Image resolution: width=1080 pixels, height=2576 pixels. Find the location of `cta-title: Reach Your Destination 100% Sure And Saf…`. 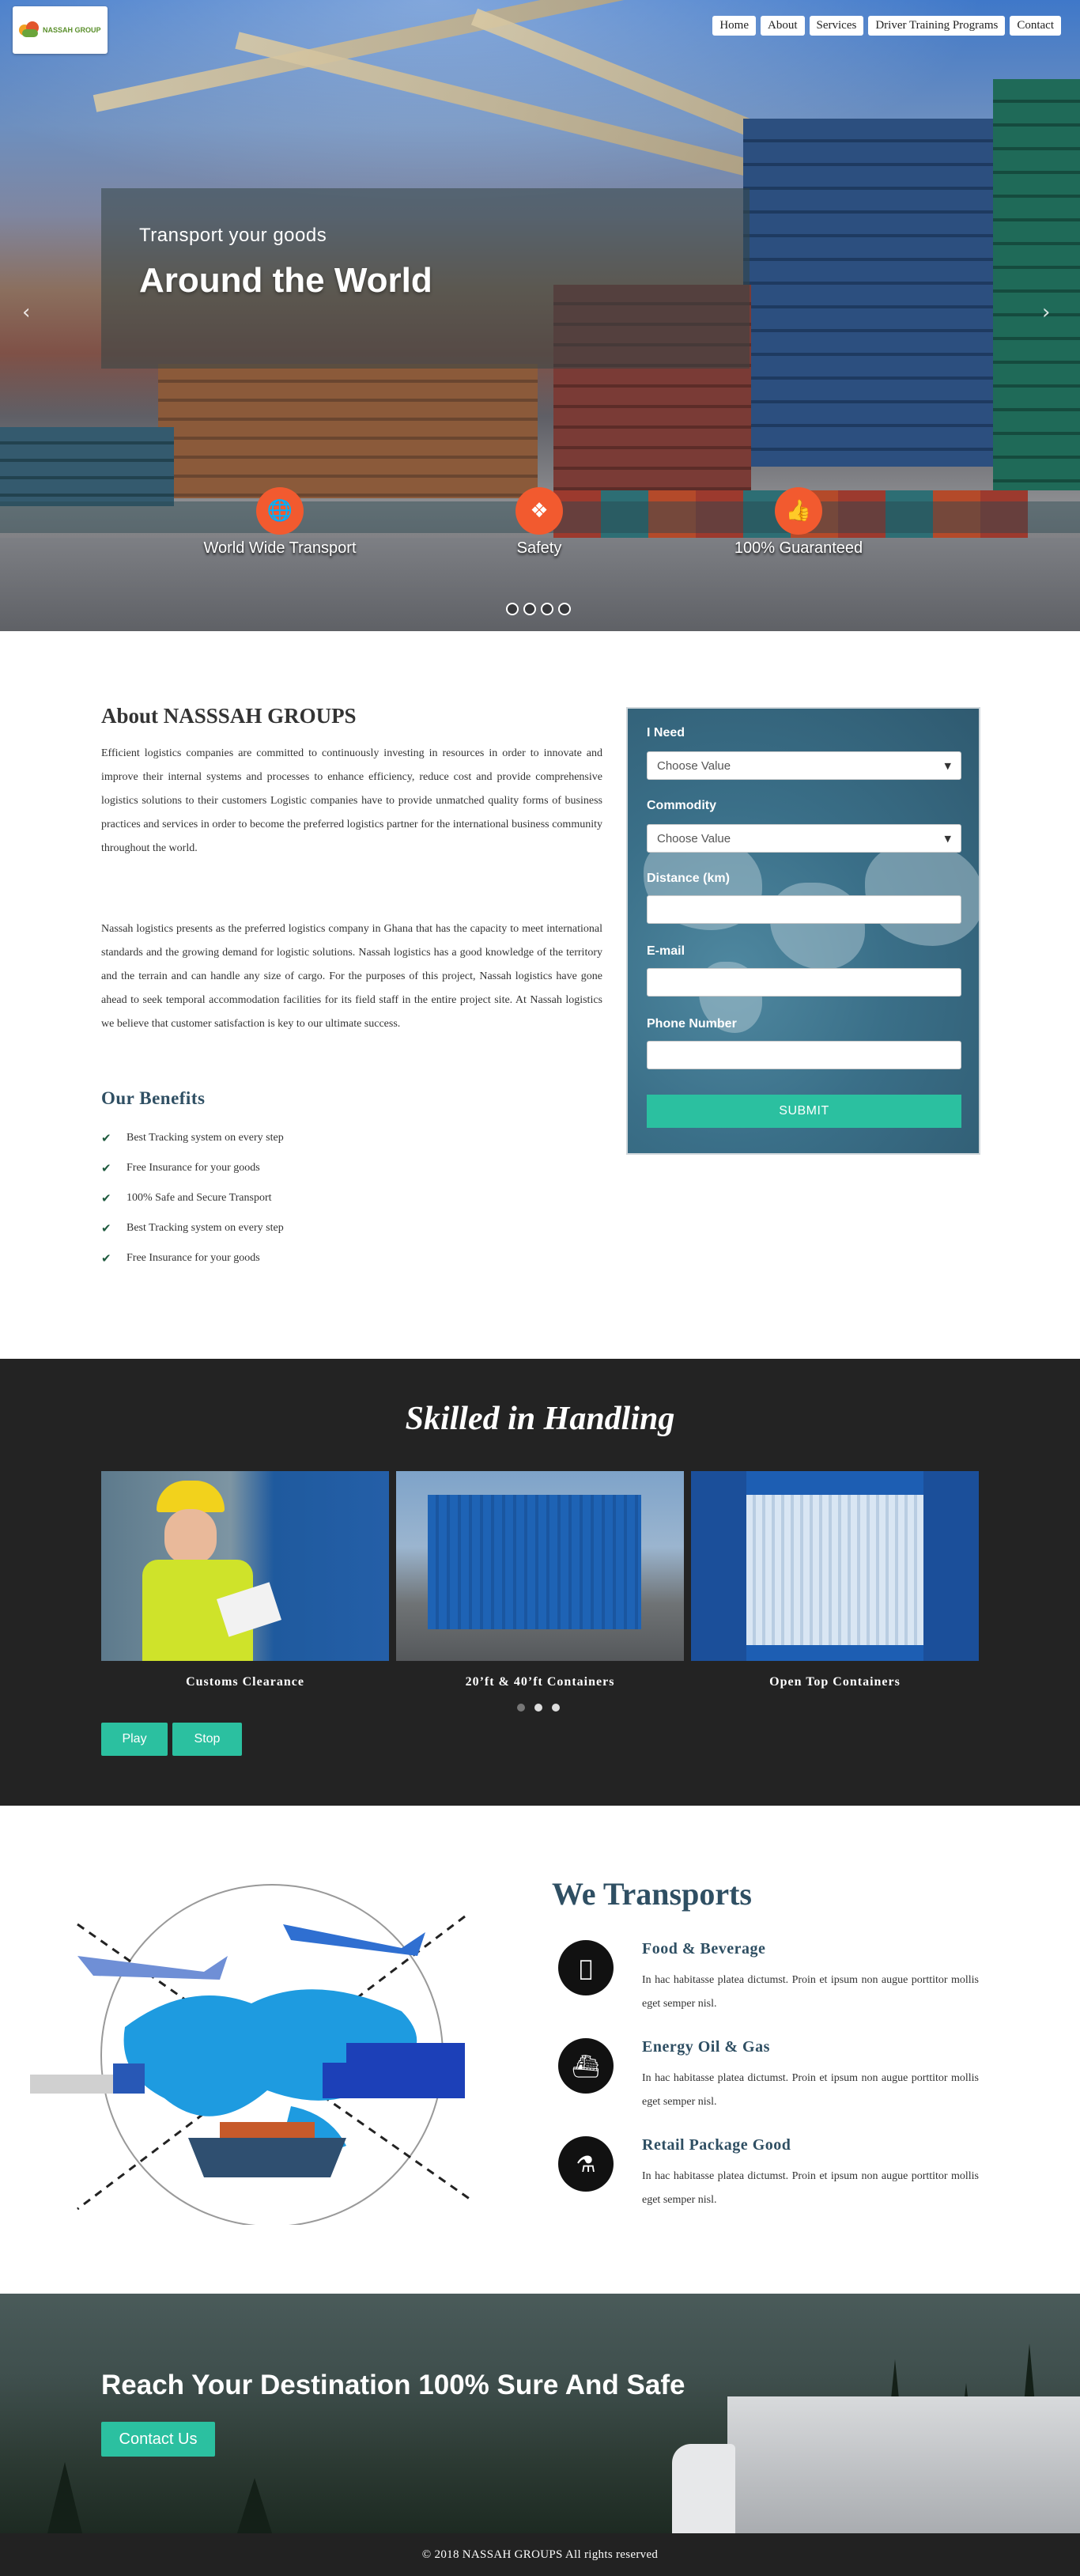

cta-title: Reach Your Destination 100% Sure And Saf… is located at coordinates (393, 2385).